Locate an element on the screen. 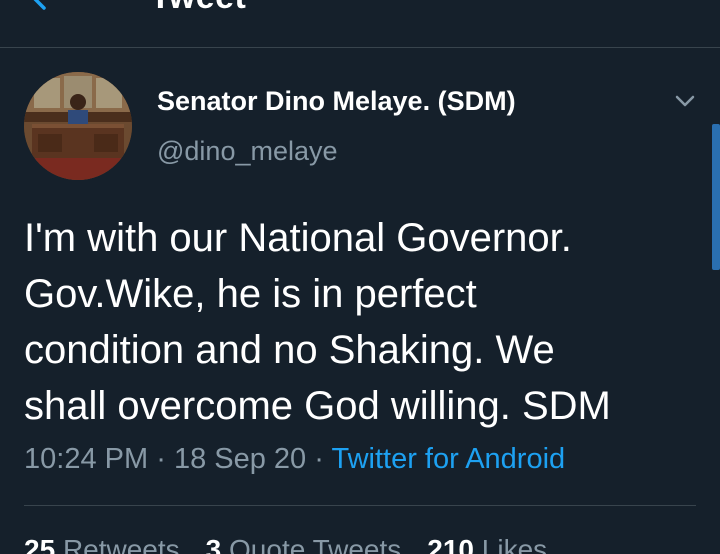  back-button is located at coordinates (50, 8).